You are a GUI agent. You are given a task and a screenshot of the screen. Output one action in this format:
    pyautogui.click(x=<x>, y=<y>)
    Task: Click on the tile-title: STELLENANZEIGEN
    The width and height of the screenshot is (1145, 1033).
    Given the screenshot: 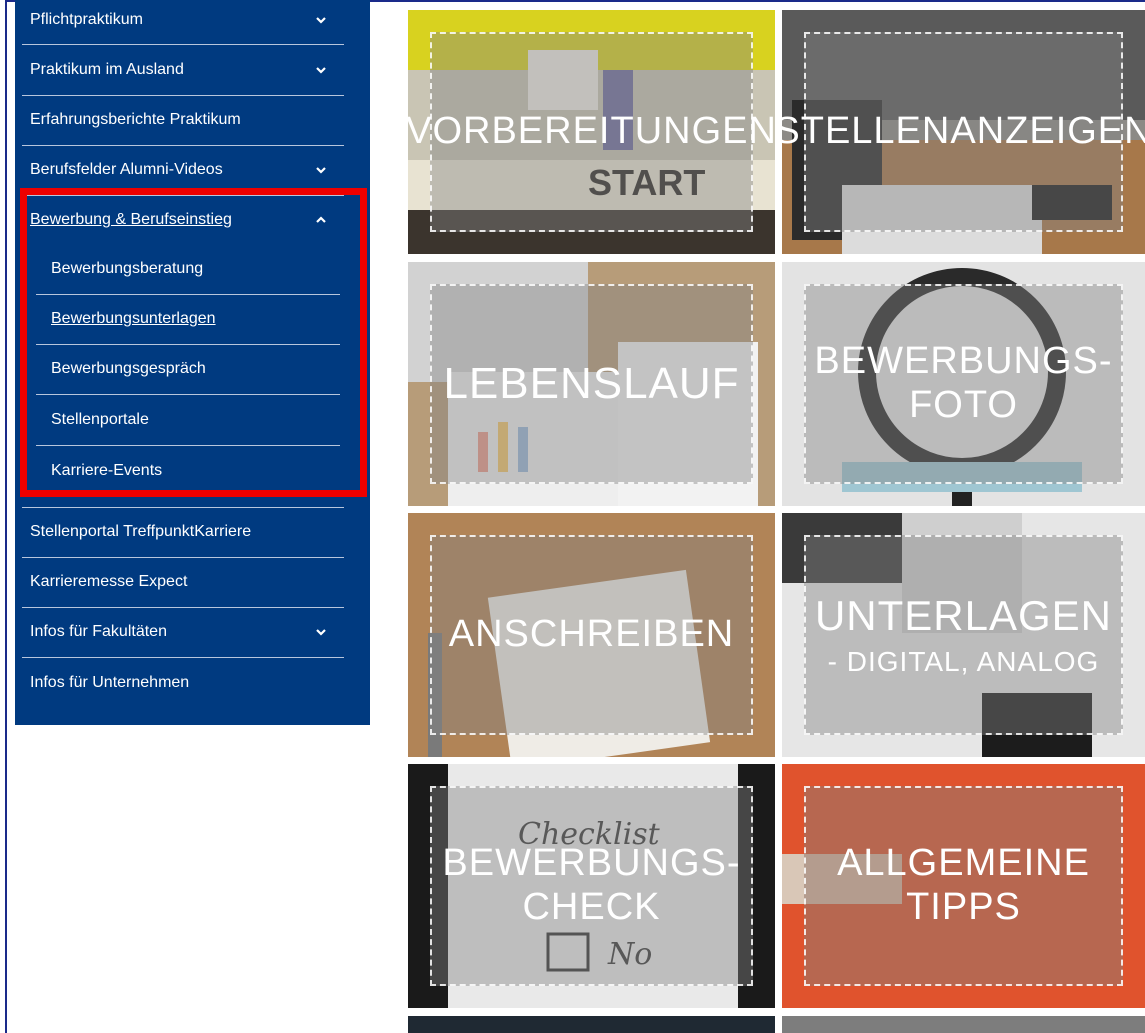 What is the action you would take?
    pyautogui.click(x=963, y=131)
    